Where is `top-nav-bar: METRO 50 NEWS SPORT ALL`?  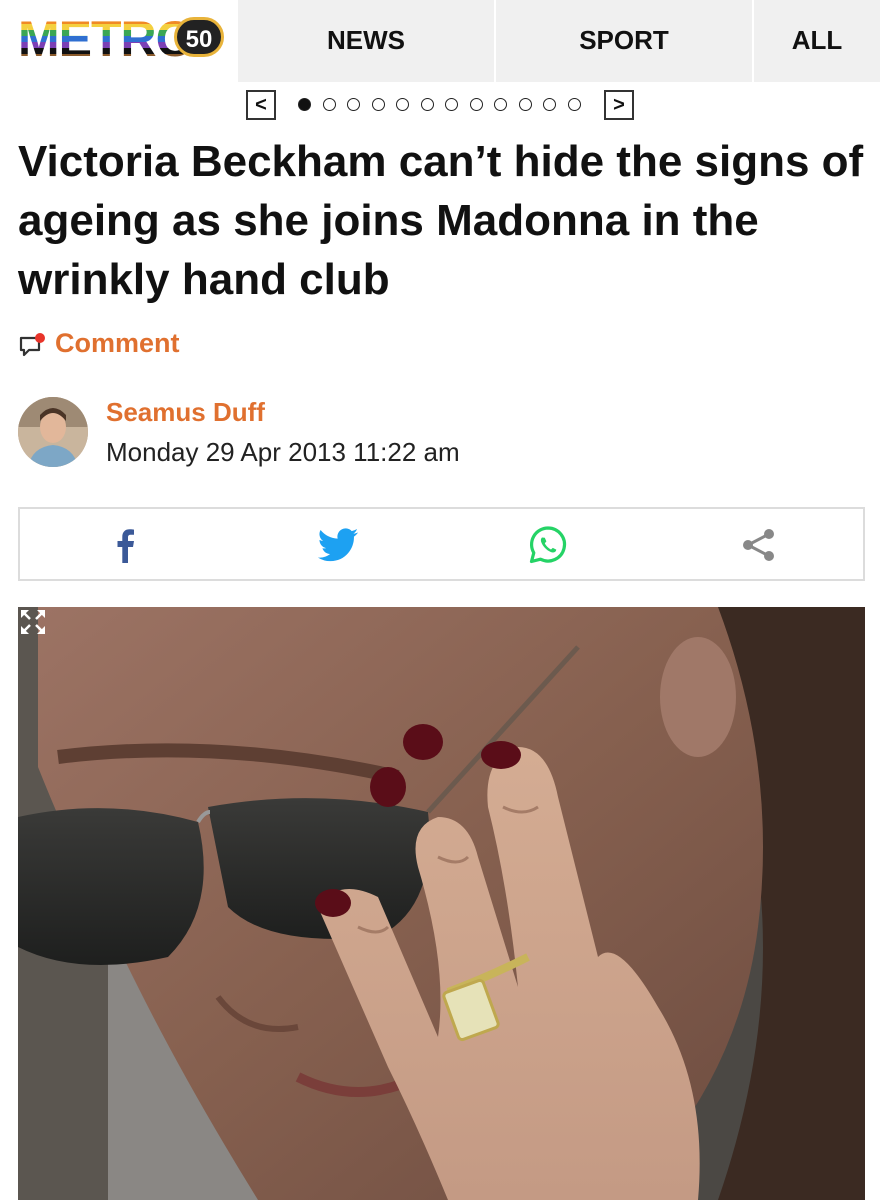
top-nav-bar: METRO 50 NEWS SPORT ALL is located at coordinates (440, 41).